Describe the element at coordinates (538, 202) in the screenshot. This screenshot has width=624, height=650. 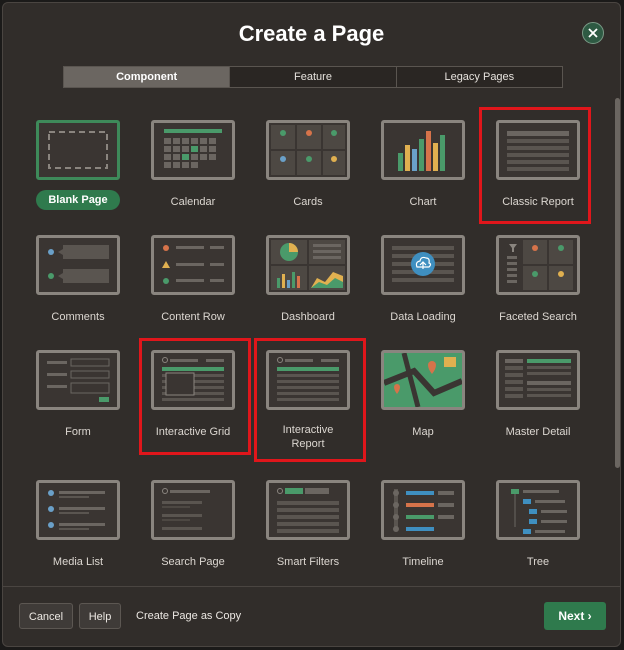
I see `item-label: Classic Report` at that location.